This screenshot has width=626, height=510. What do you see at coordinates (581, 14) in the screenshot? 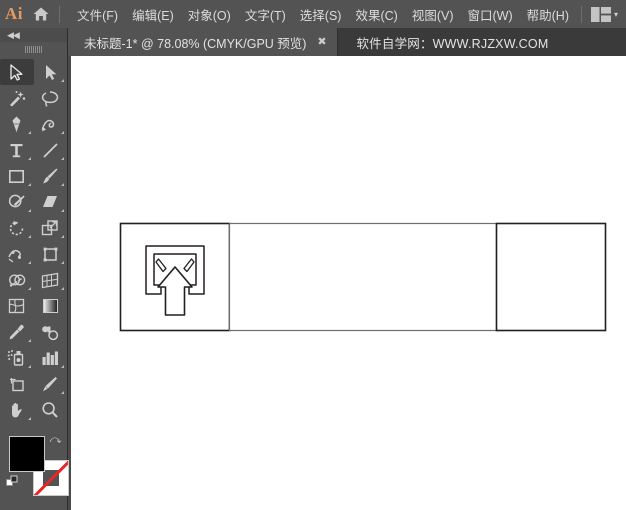
I see `menubar-right-divider` at bounding box center [581, 14].